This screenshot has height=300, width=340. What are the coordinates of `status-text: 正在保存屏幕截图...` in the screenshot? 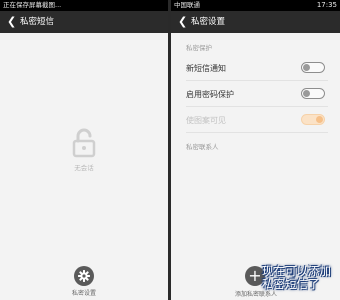 It's located at (32, 5).